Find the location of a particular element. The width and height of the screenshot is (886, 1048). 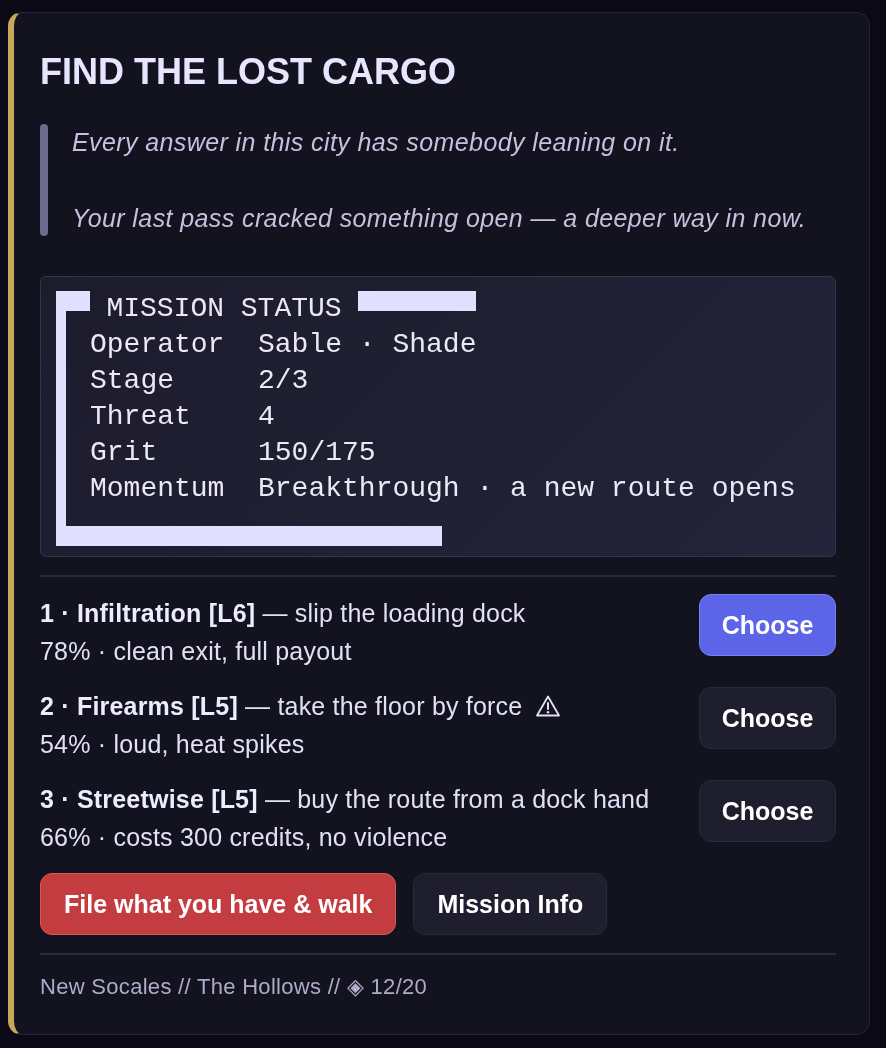

quote-text: Your last pass cracked something open — a deeper way in now. is located at coordinates (439, 218).